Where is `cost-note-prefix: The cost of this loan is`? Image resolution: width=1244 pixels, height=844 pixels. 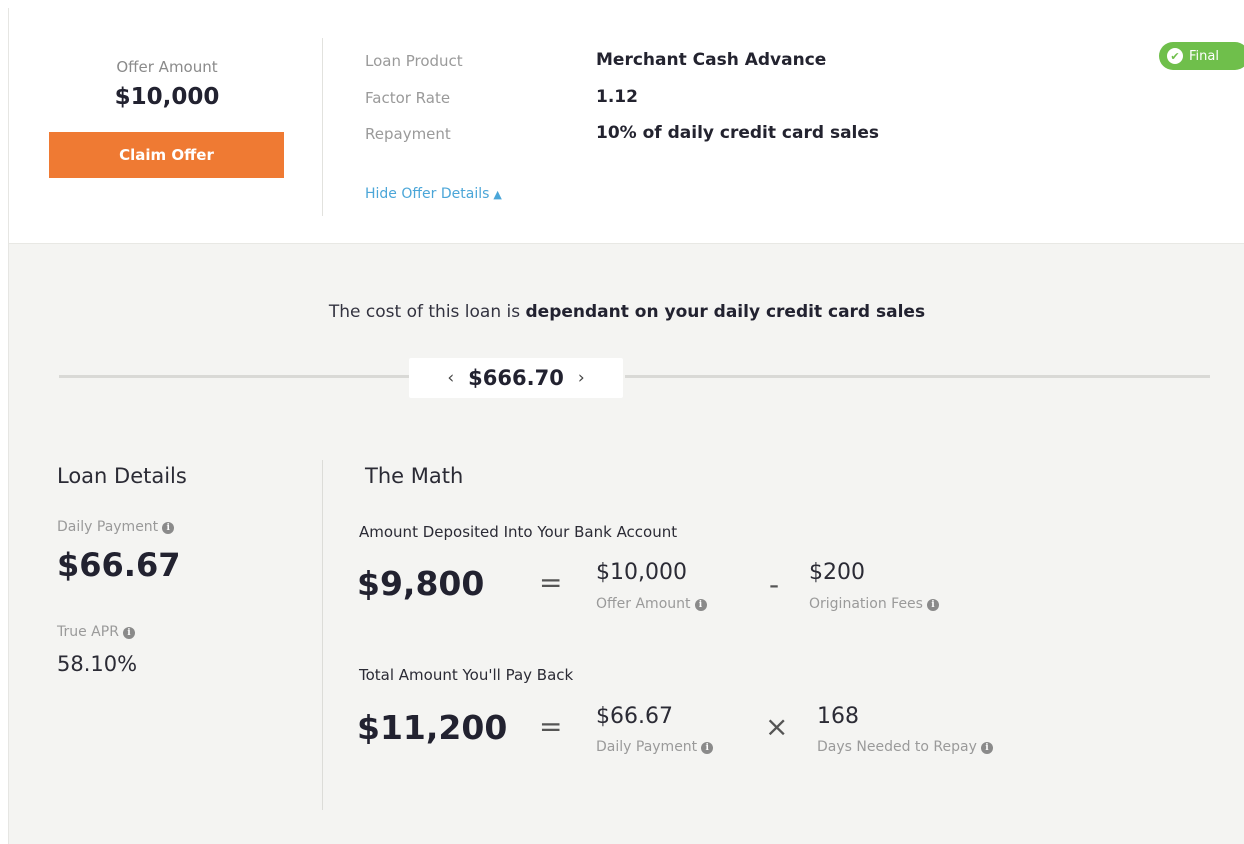 cost-note-prefix: The cost of this loan is is located at coordinates (427, 312).